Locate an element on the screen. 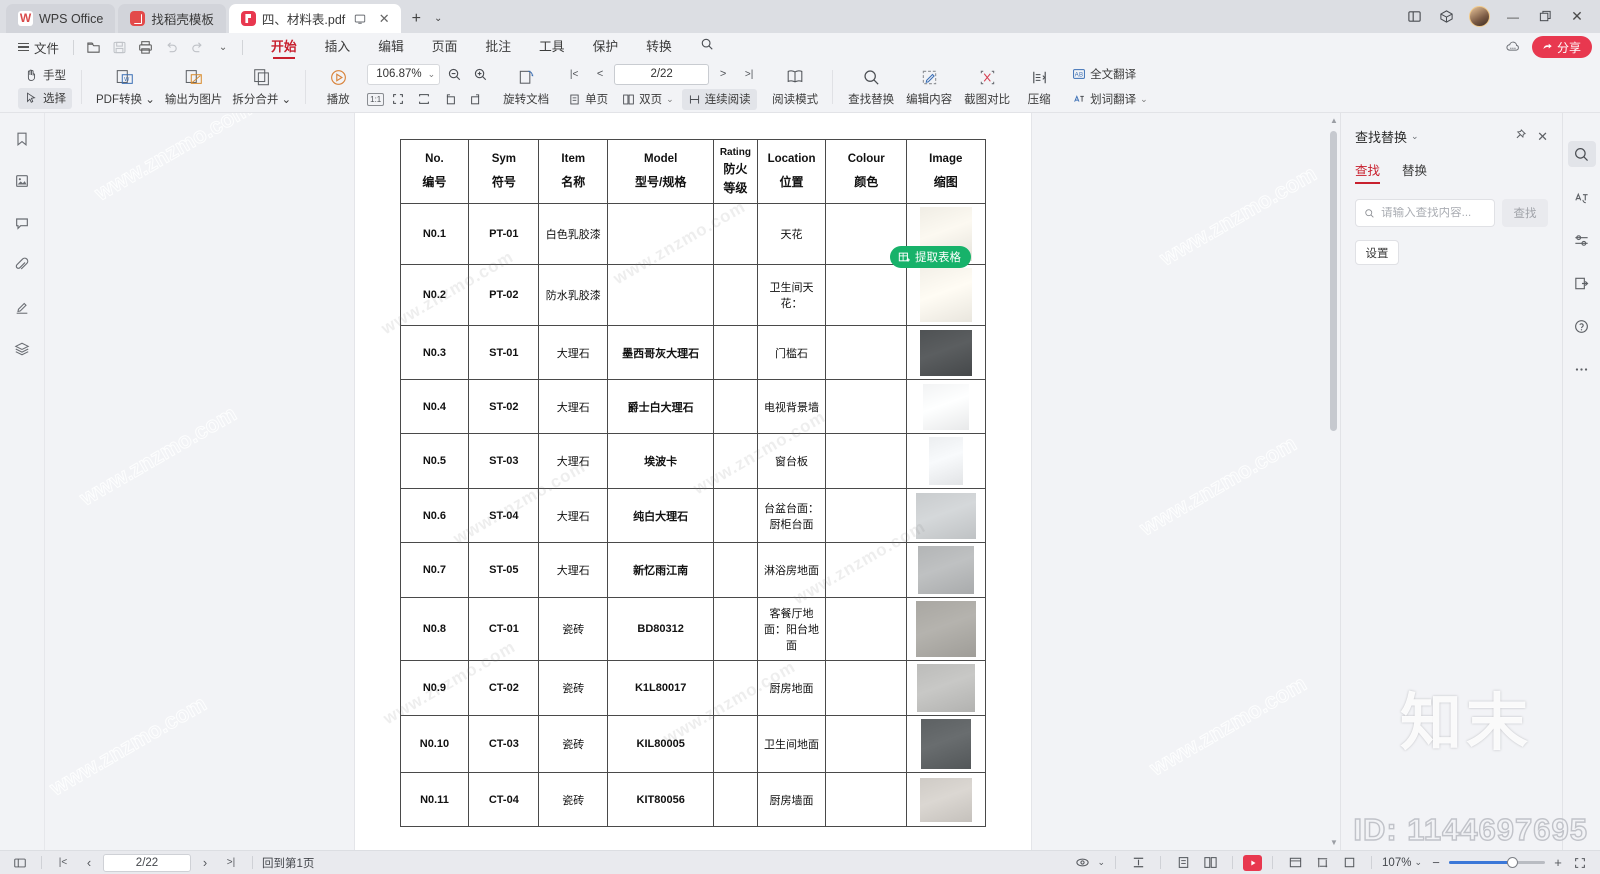 The image size is (1600, 874). more-options-icon is located at coordinates (1582, 369).